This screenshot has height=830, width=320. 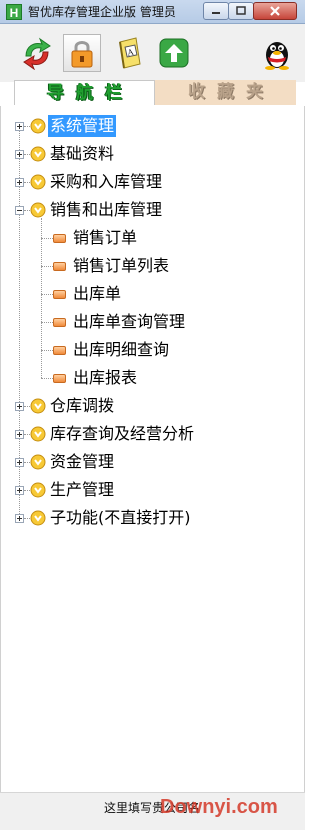 I want to click on tree-node-purchasing: 采购和入库管理, so click(x=89, y=182).